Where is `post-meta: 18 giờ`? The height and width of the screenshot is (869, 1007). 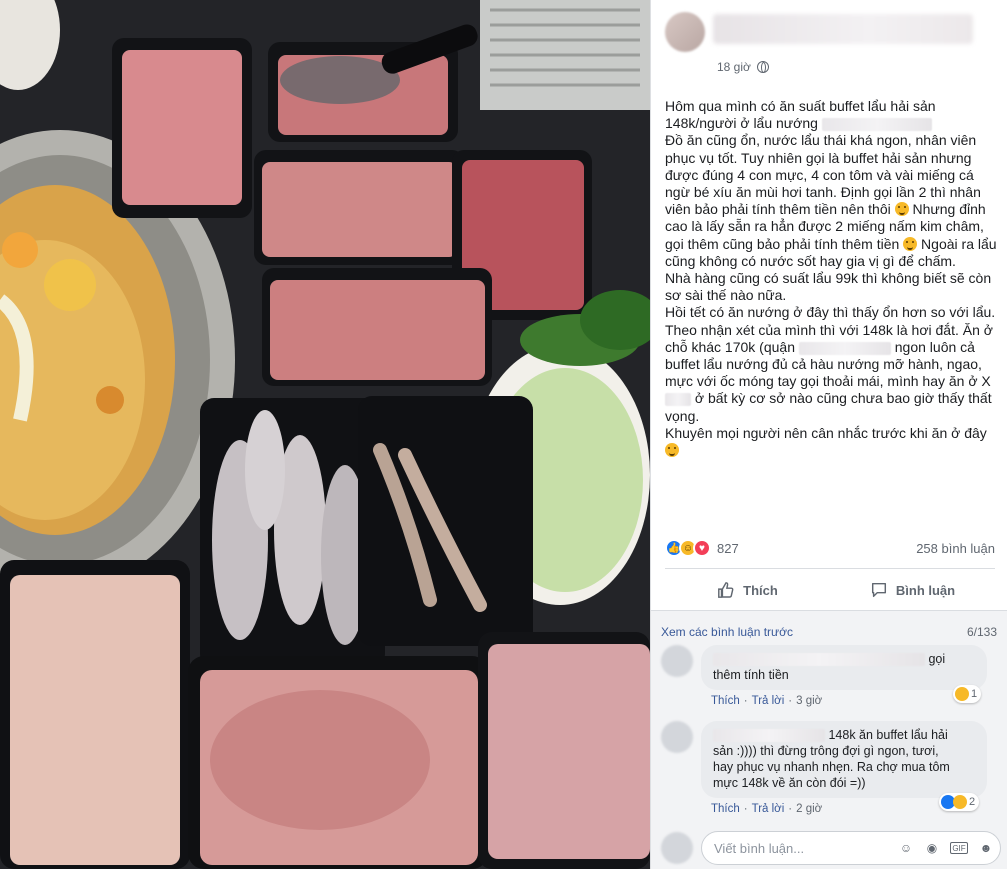 post-meta: 18 giờ is located at coordinates (743, 67).